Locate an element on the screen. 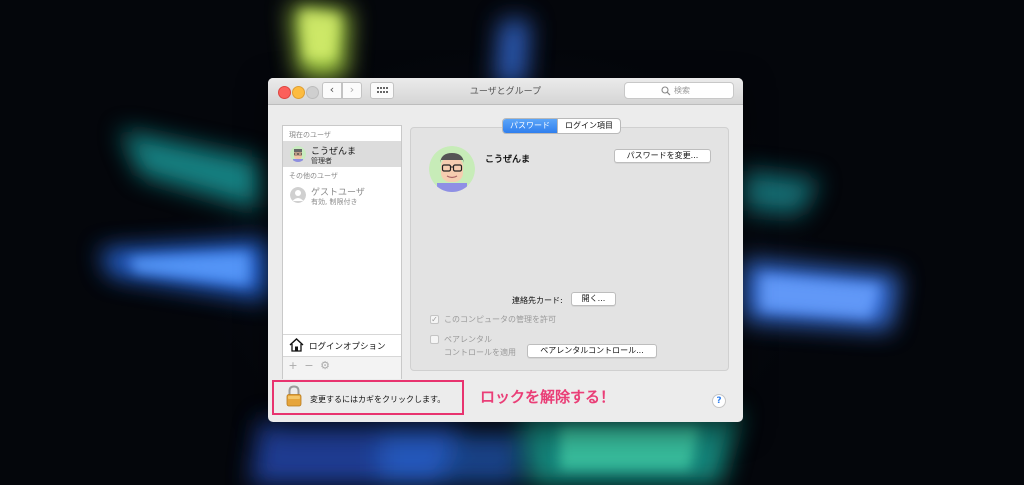 This screenshot has height=485, width=1024. current-users-label: 現在のユーザ is located at coordinates (310, 135).